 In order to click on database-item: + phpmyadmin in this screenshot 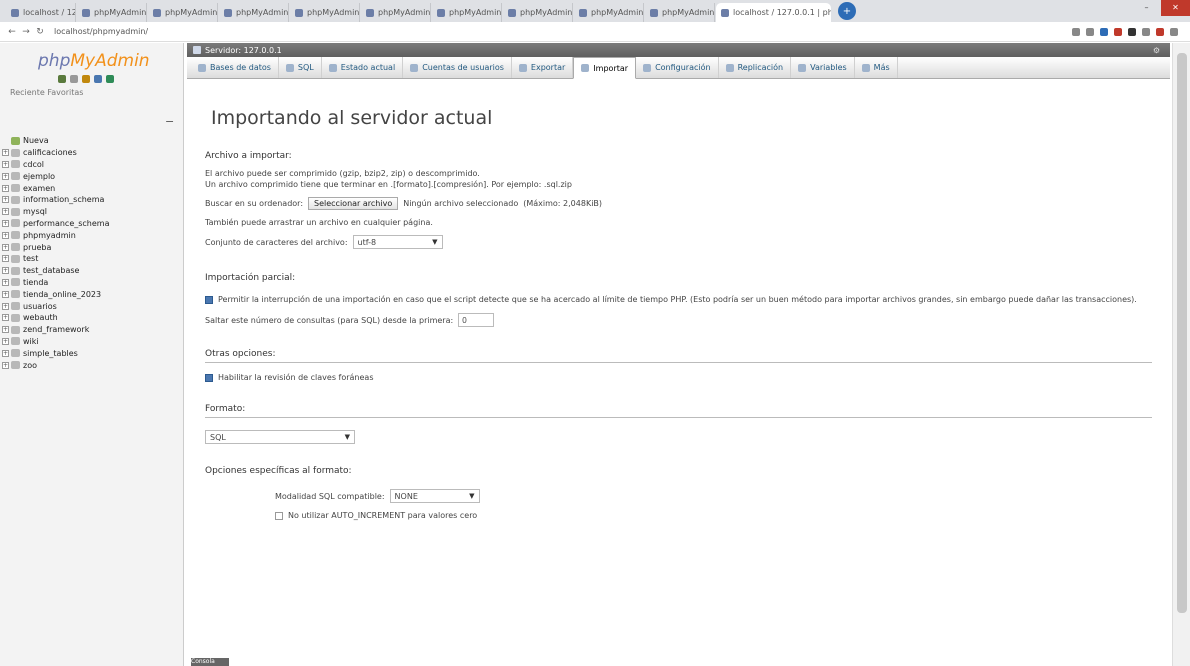, I will do `click(92, 235)`.